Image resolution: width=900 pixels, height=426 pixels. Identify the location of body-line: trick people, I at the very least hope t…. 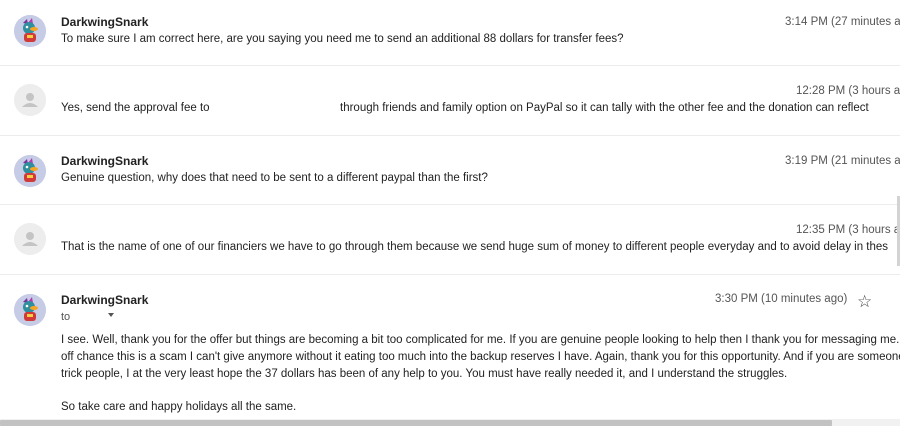
(424, 374).